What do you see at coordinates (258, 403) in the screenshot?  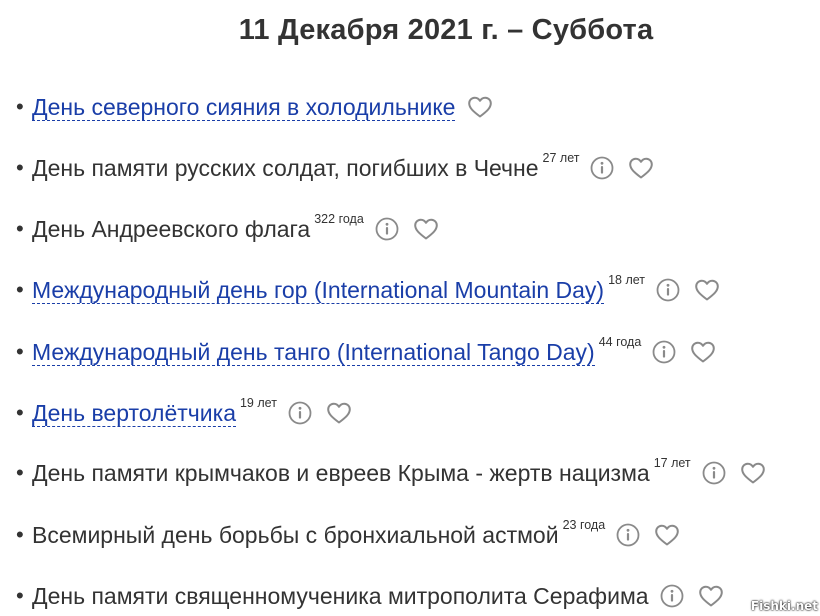 I see `age-badge: 19 лет` at bounding box center [258, 403].